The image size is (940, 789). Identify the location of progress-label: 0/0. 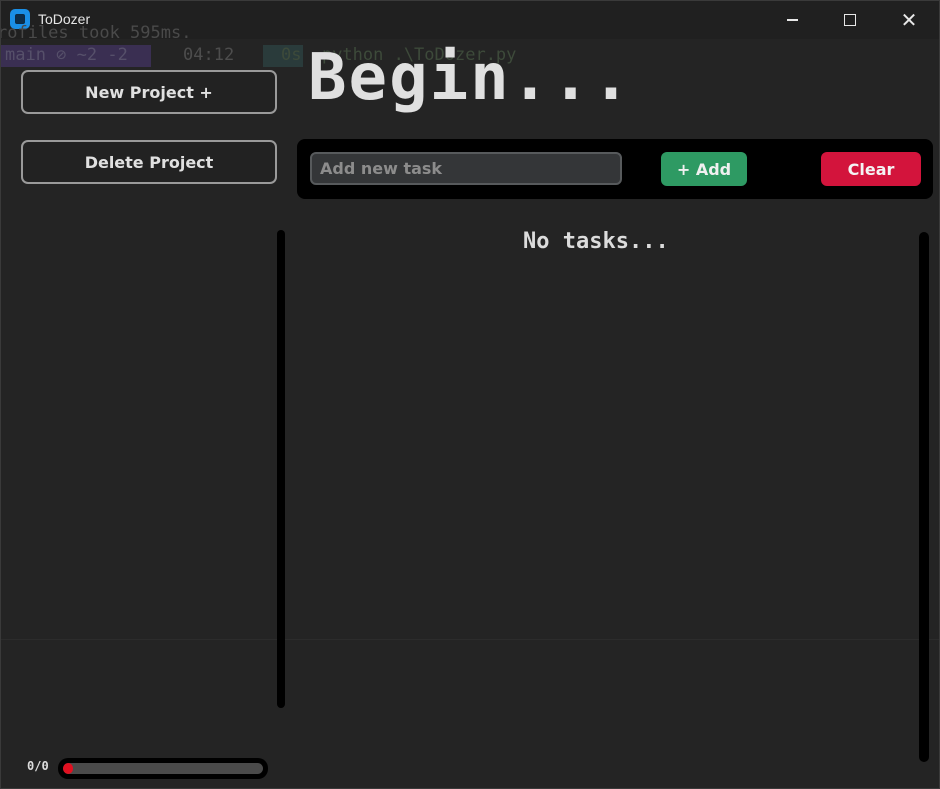
(38, 766).